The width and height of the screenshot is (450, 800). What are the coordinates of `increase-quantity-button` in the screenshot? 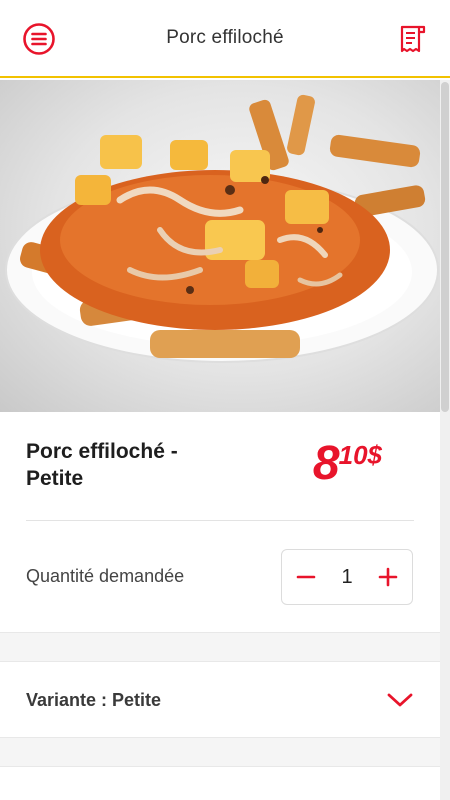 It's located at (388, 577).